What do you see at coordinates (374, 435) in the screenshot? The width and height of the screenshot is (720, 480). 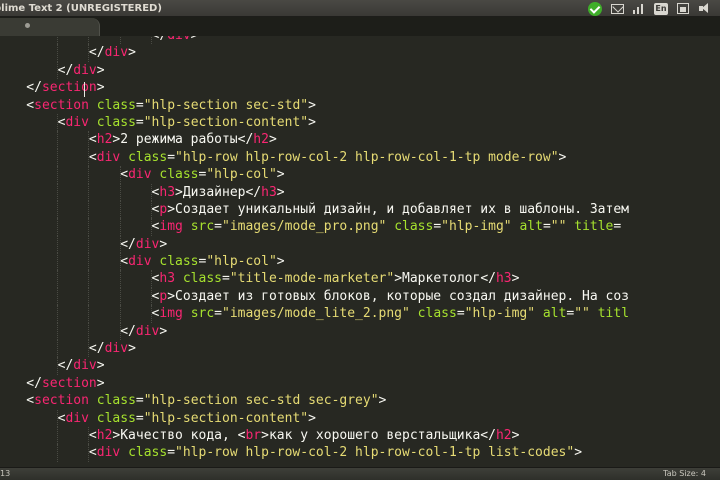 I see `code-token: как у хорошего верстальщика` at bounding box center [374, 435].